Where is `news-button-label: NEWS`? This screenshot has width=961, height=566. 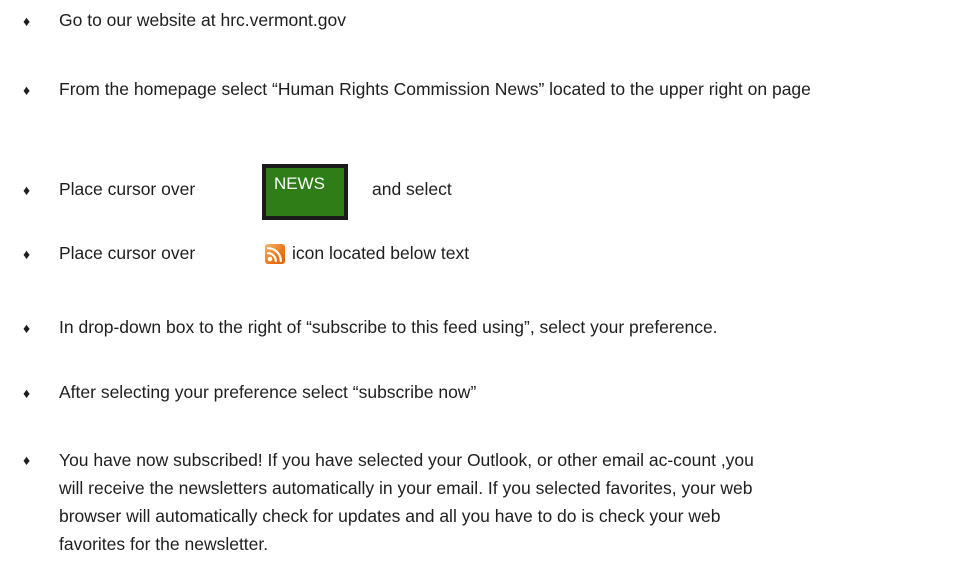 news-button-label: NEWS is located at coordinates (305, 192).